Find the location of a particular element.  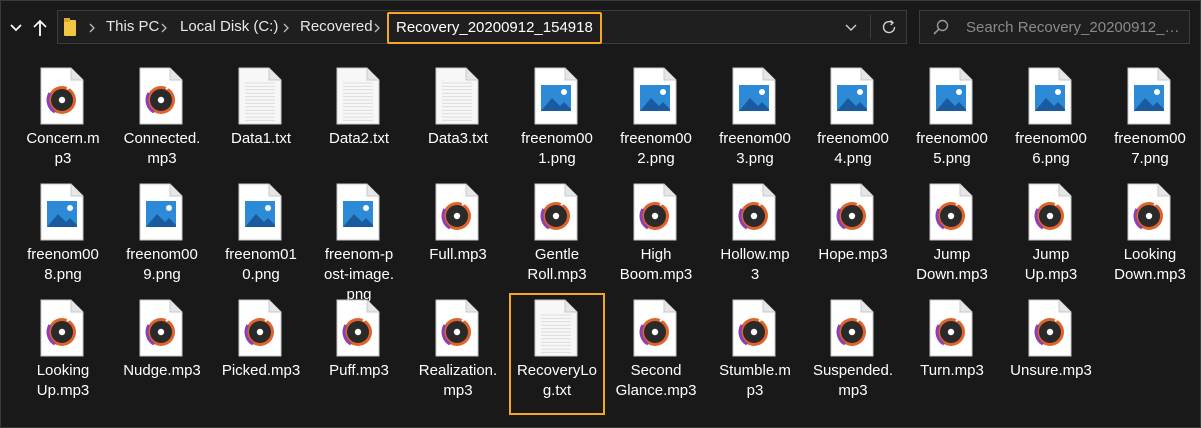

file-item-realization-mp3: Realization. mp3 is located at coordinates (458, 354).